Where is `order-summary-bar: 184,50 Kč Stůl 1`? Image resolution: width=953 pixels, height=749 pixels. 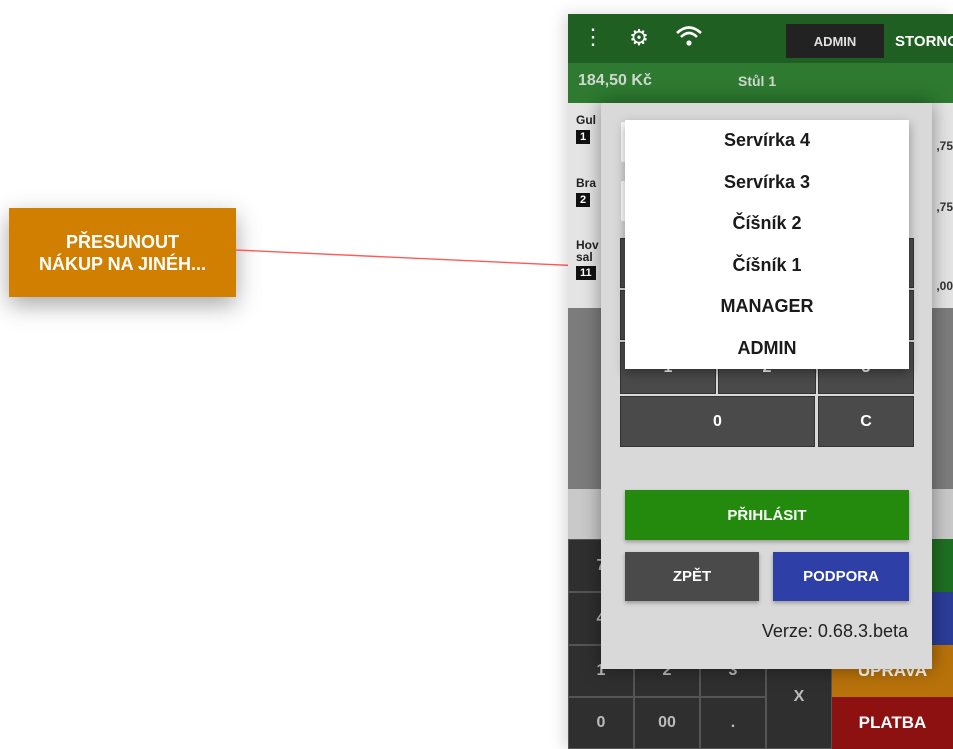
order-summary-bar: 184,50 Kč Stůl 1 is located at coordinates (760, 83).